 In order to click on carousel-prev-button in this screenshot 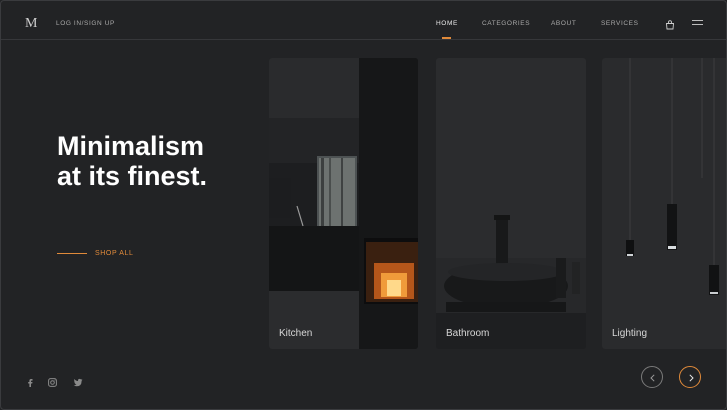, I will do `click(652, 377)`.